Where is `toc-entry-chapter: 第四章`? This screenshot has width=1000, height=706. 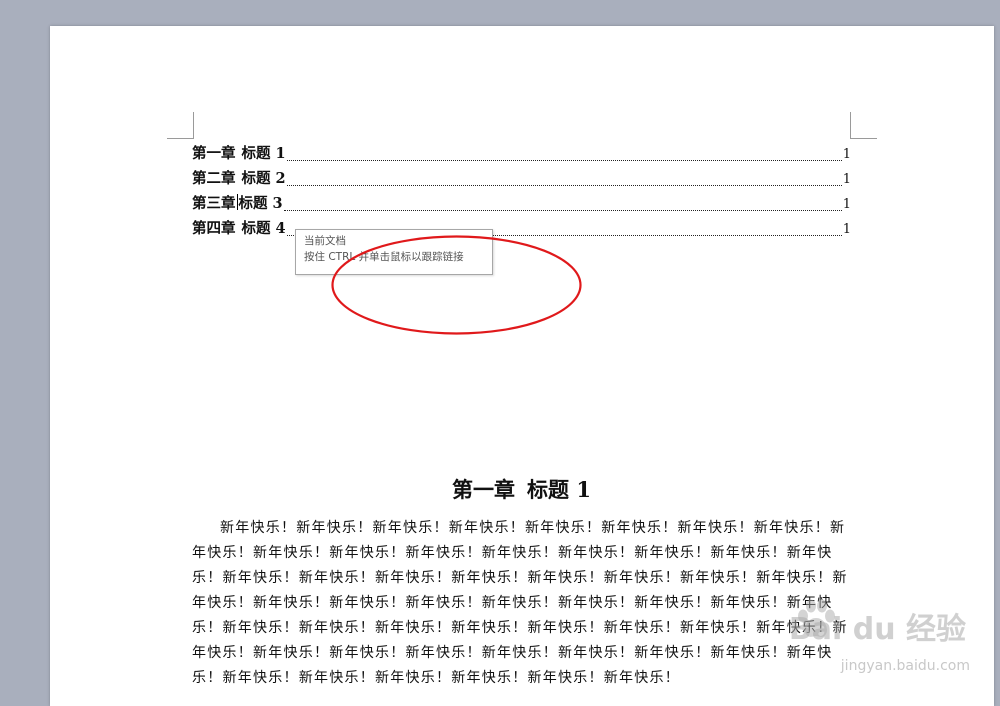 toc-entry-chapter: 第四章 is located at coordinates (214, 228).